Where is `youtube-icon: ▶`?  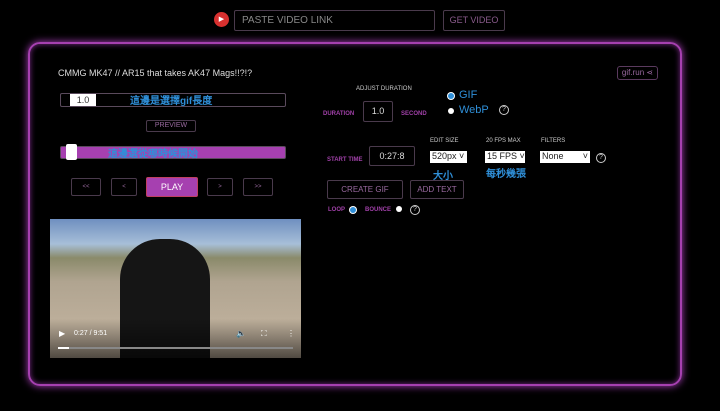
youtube-icon: ▶ is located at coordinates (221, 19).